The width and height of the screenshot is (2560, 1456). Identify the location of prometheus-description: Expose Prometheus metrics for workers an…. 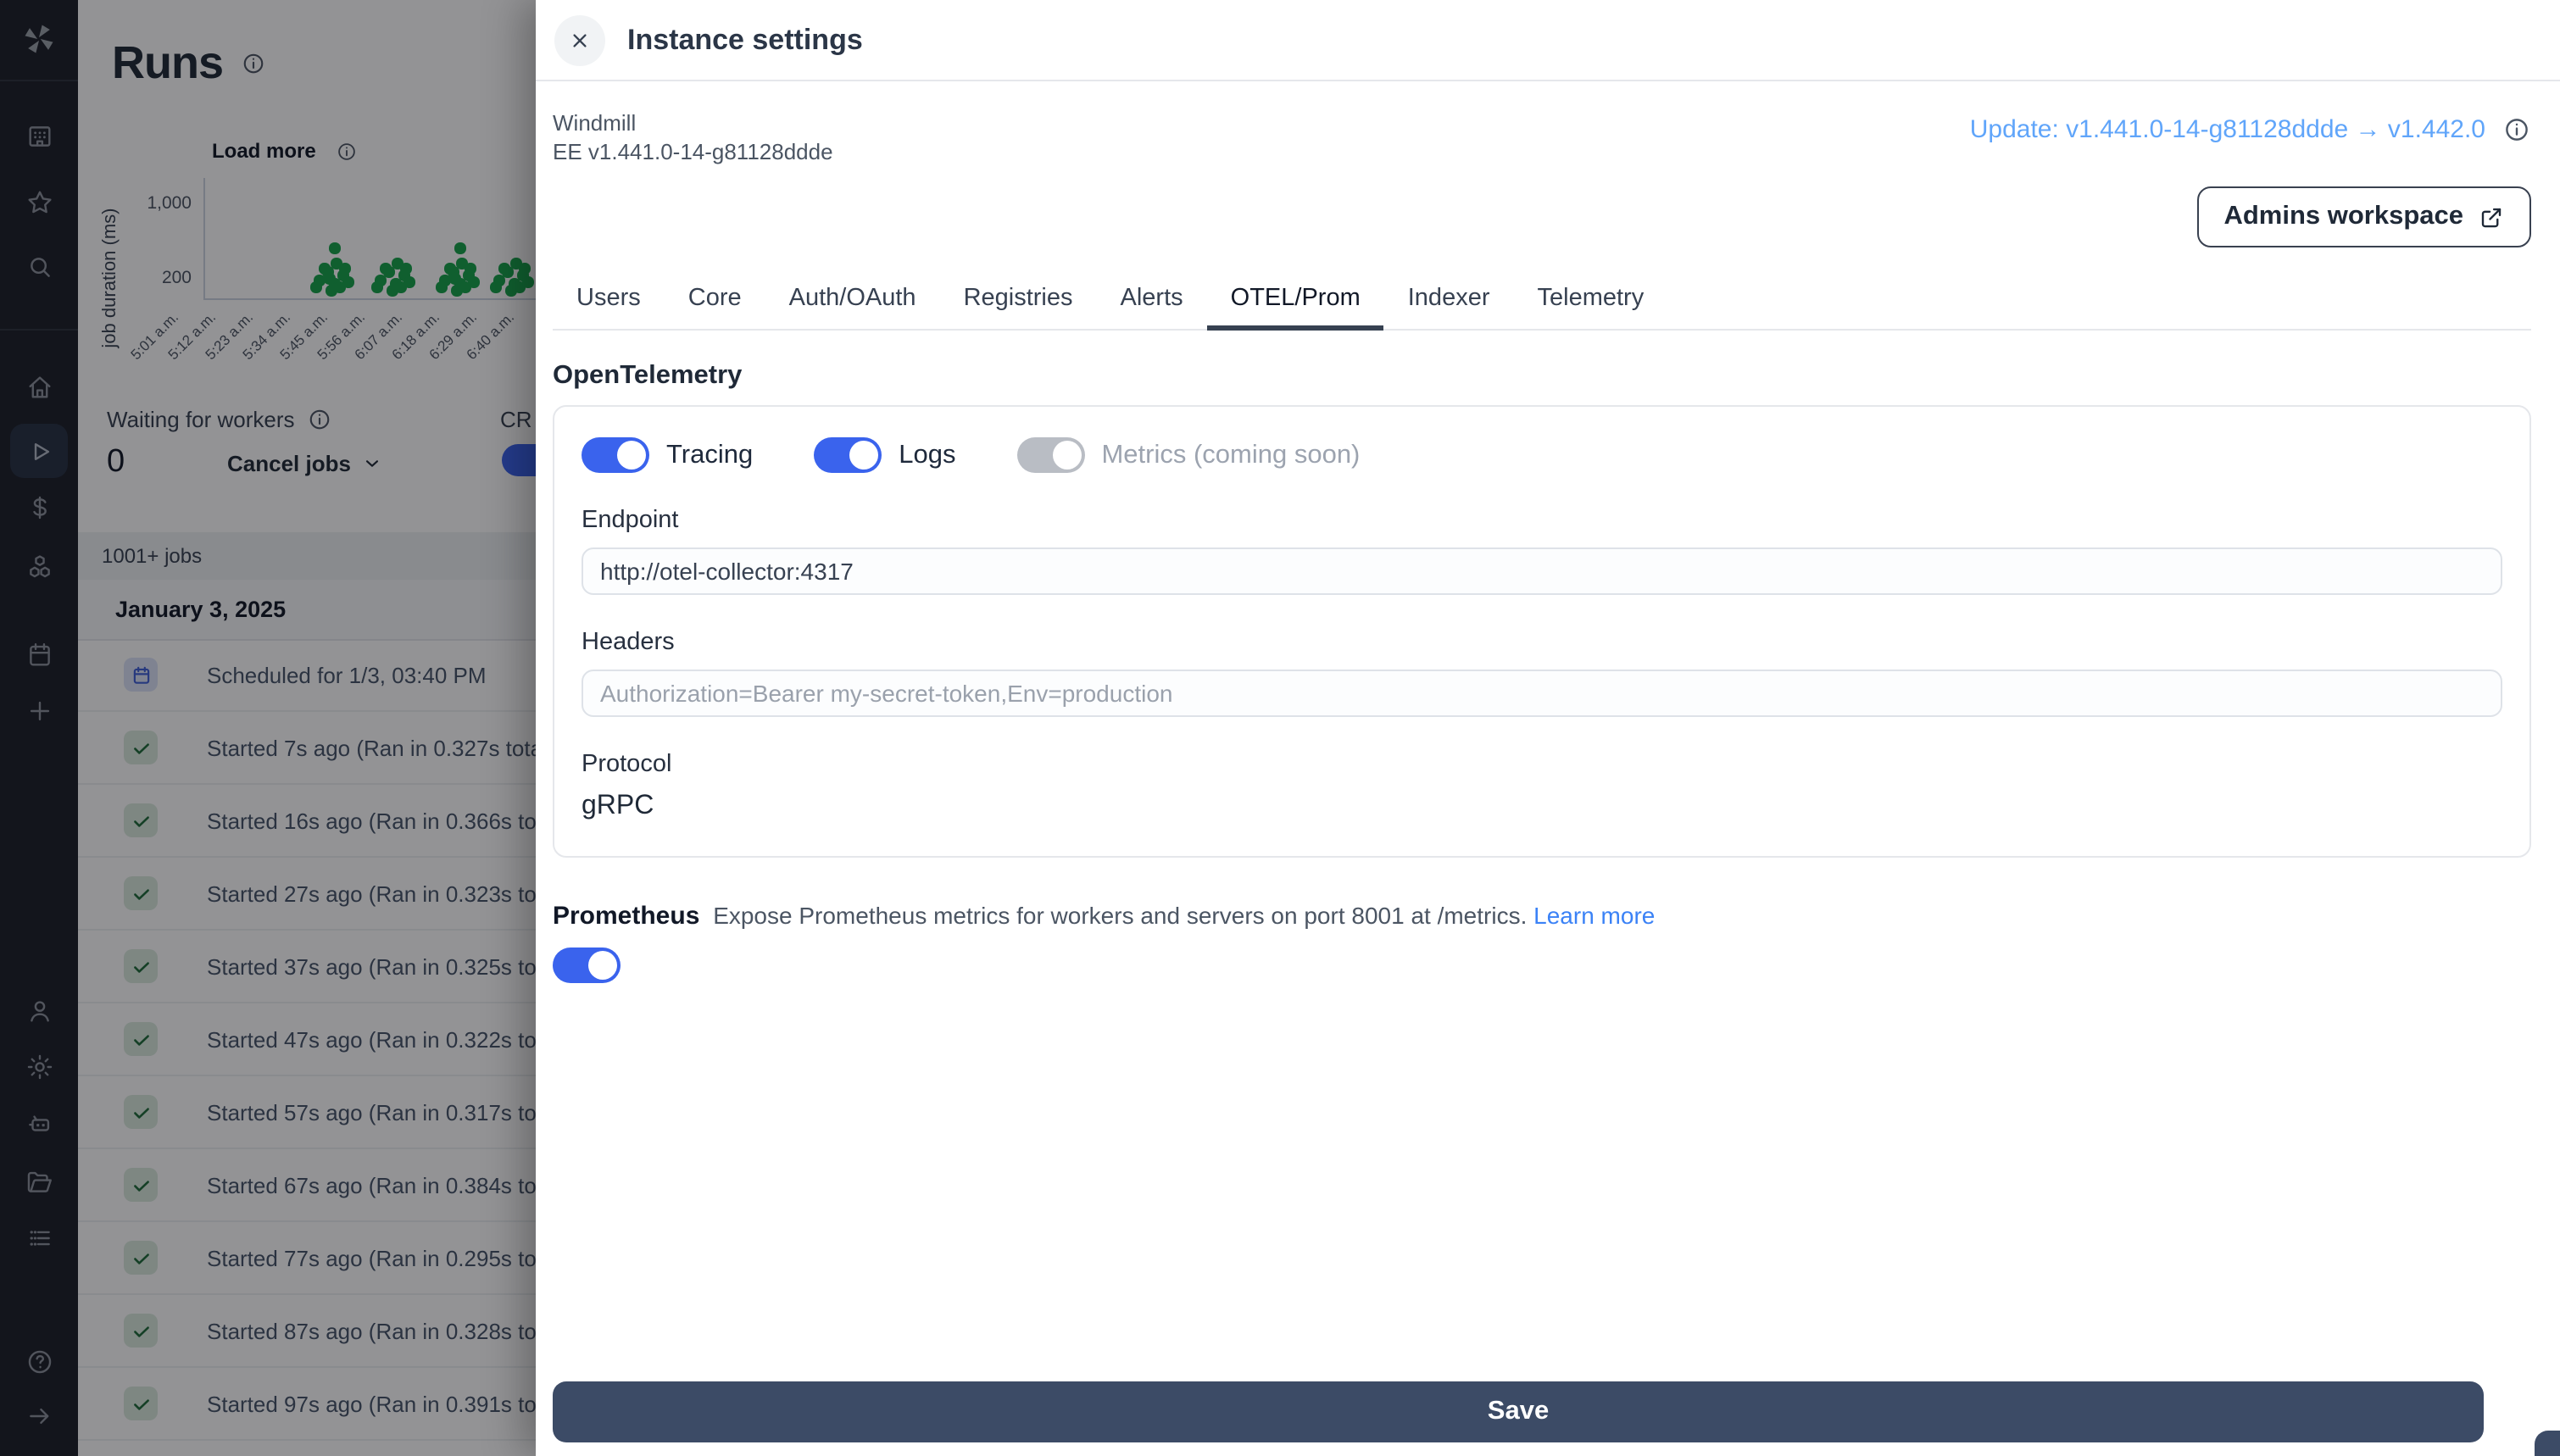
(1120, 915).